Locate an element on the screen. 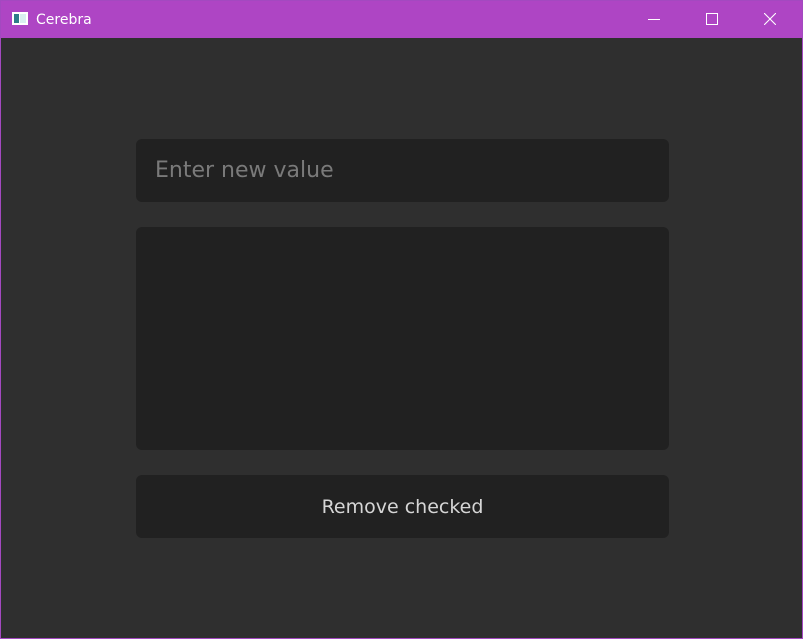 The image size is (803, 639). maximize-button is located at coordinates (712, 19).